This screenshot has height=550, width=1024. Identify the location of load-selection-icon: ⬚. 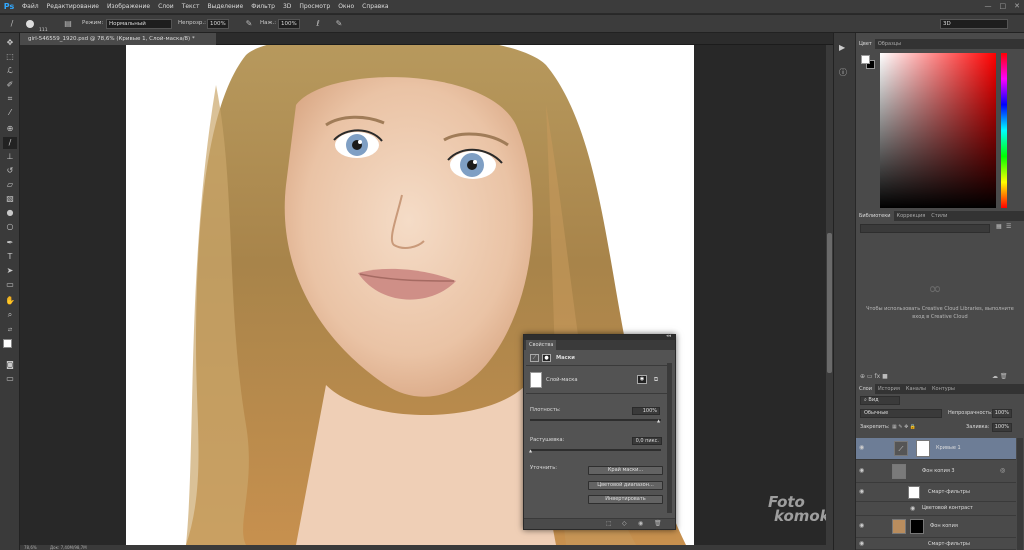
(609, 523).